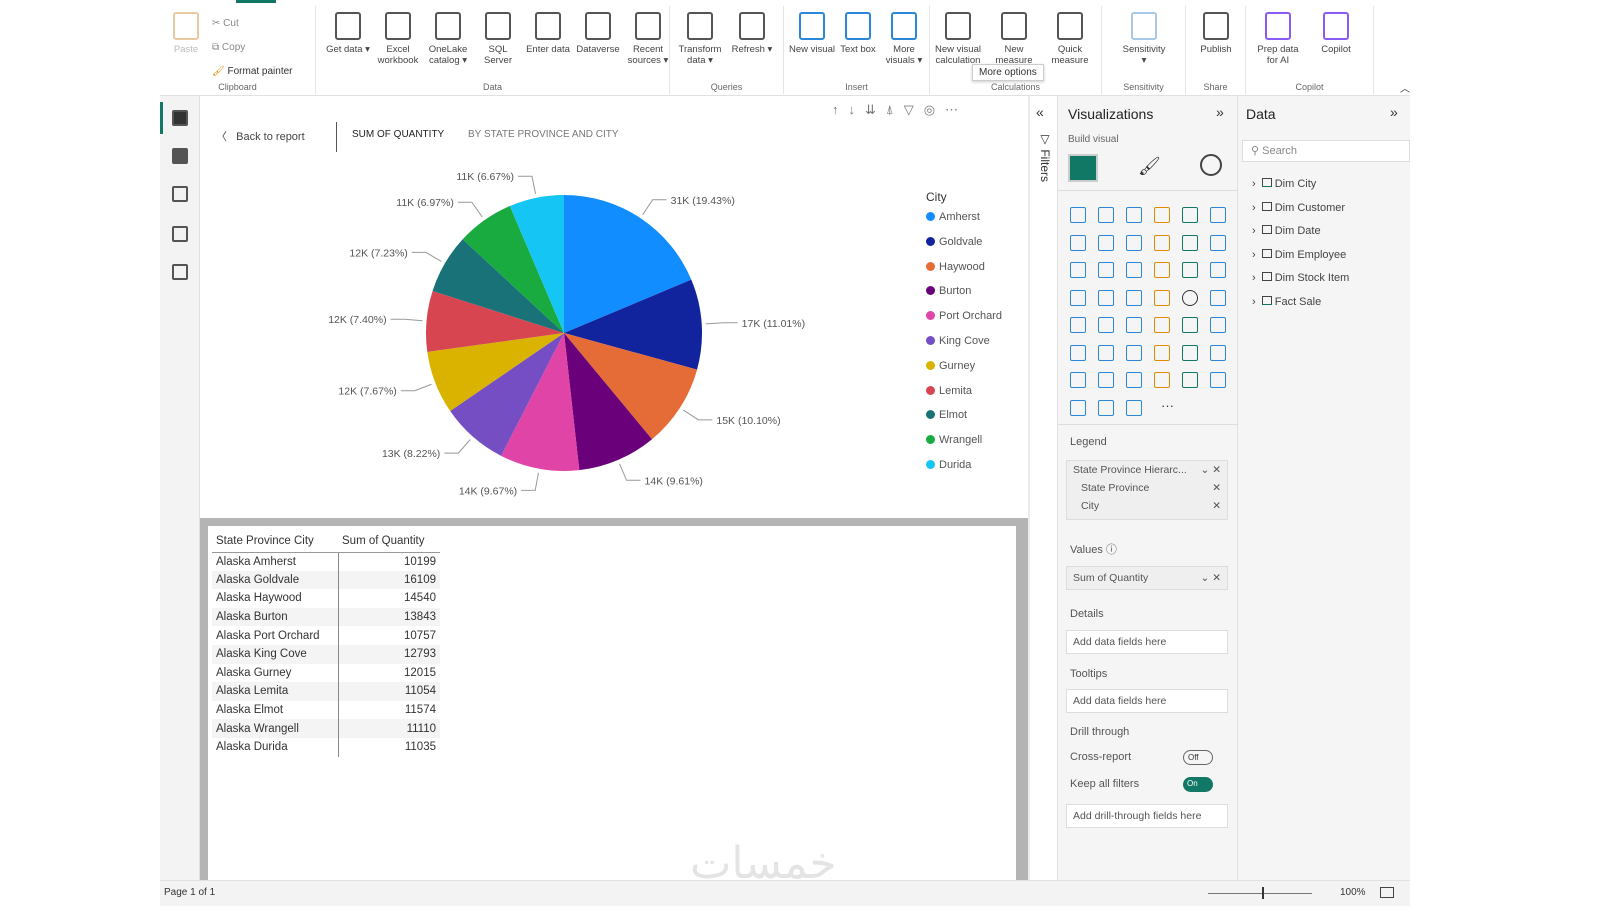  Describe the element at coordinates (180, 156) in the screenshot. I see `table-view-icon` at that location.